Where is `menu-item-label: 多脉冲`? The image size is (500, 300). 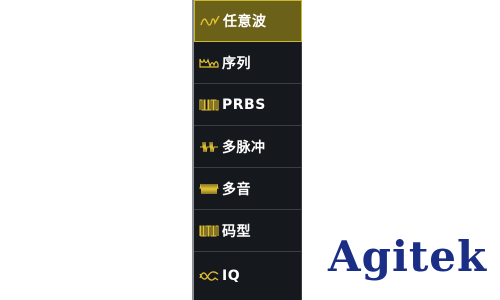 menu-item-label: 多脉冲 is located at coordinates (244, 147).